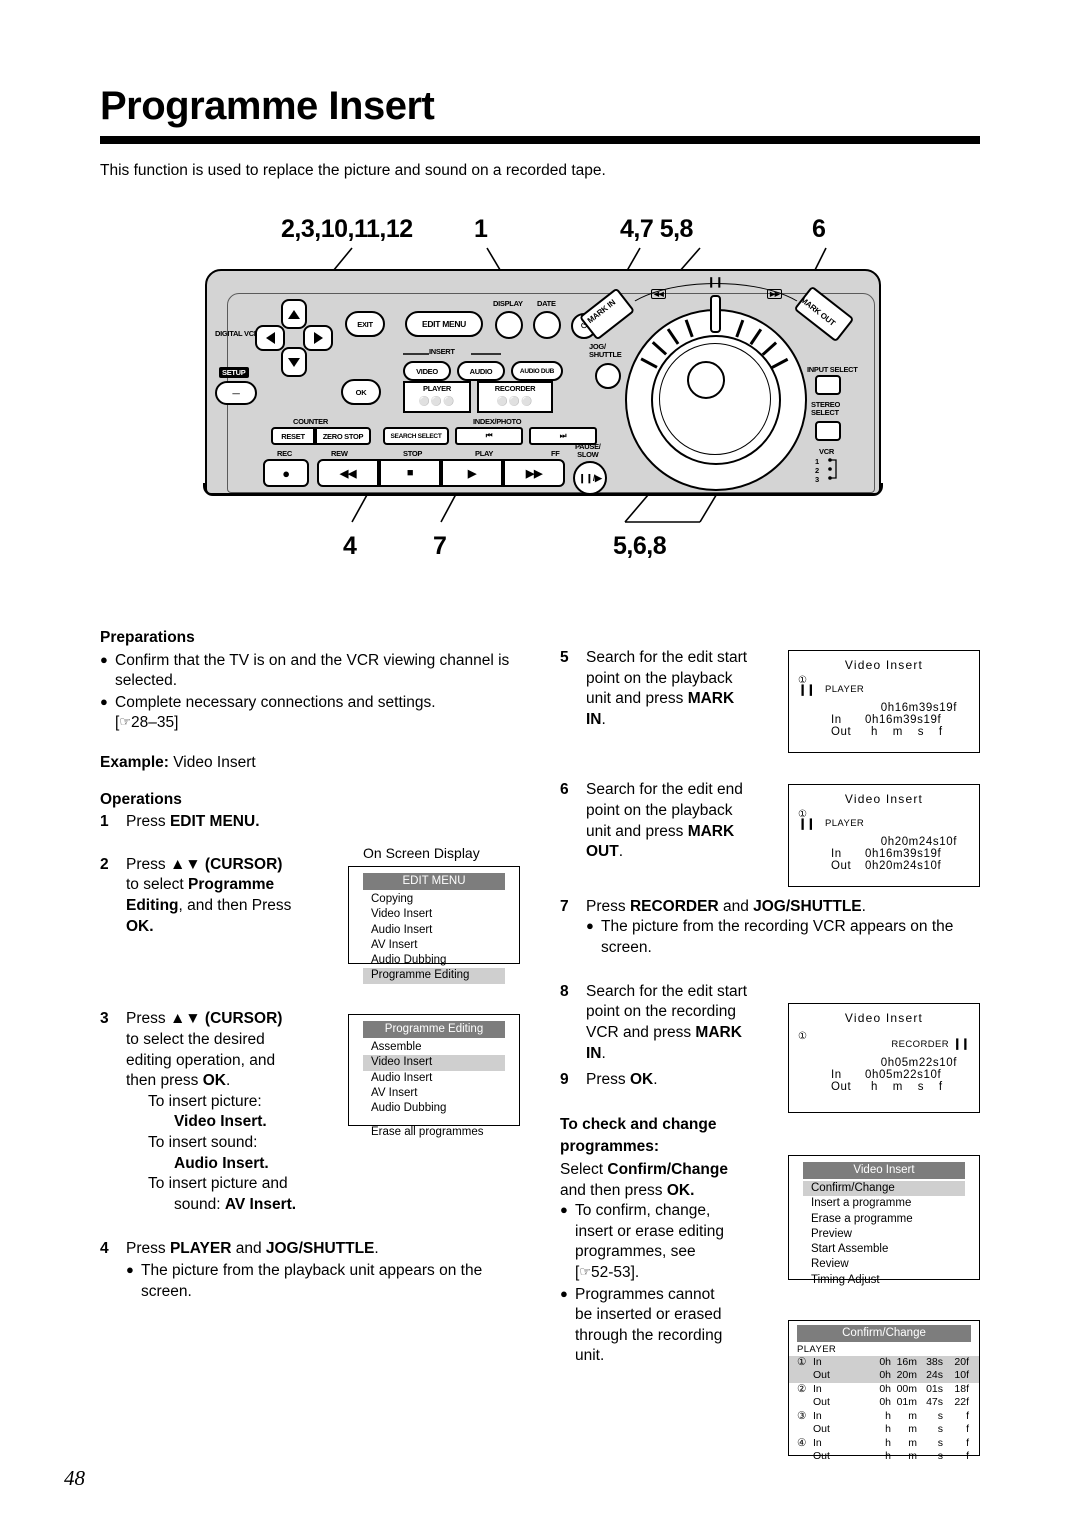 This screenshot has width=1080, height=1526. What do you see at coordinates (884, 1389) in the screenshot?
I see `table-row: ② In 0h 00m 01s 18f` at bounding box center [884, 1389].